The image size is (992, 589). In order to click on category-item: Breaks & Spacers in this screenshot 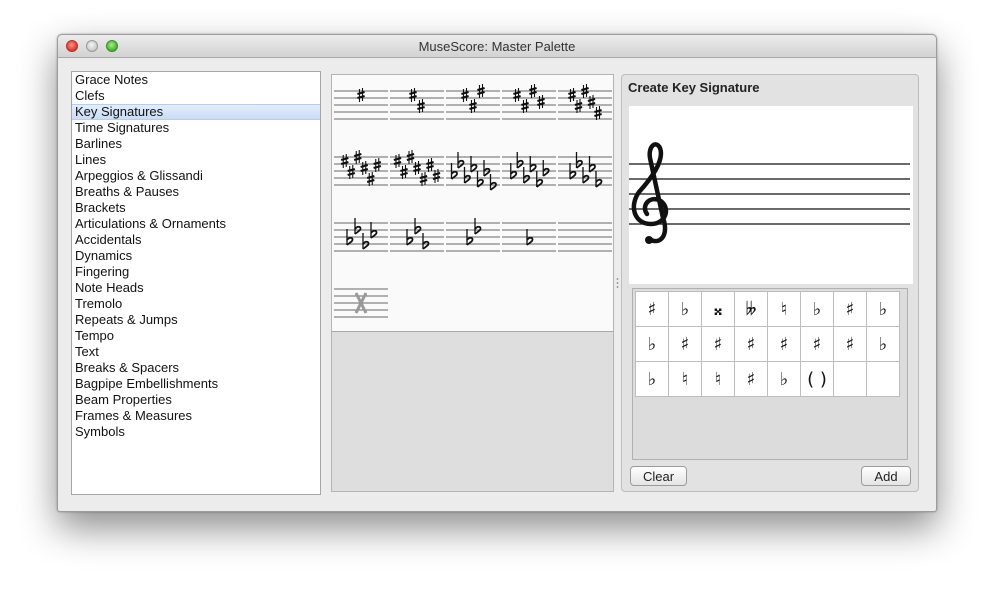, I will do `click(196, 368)`.